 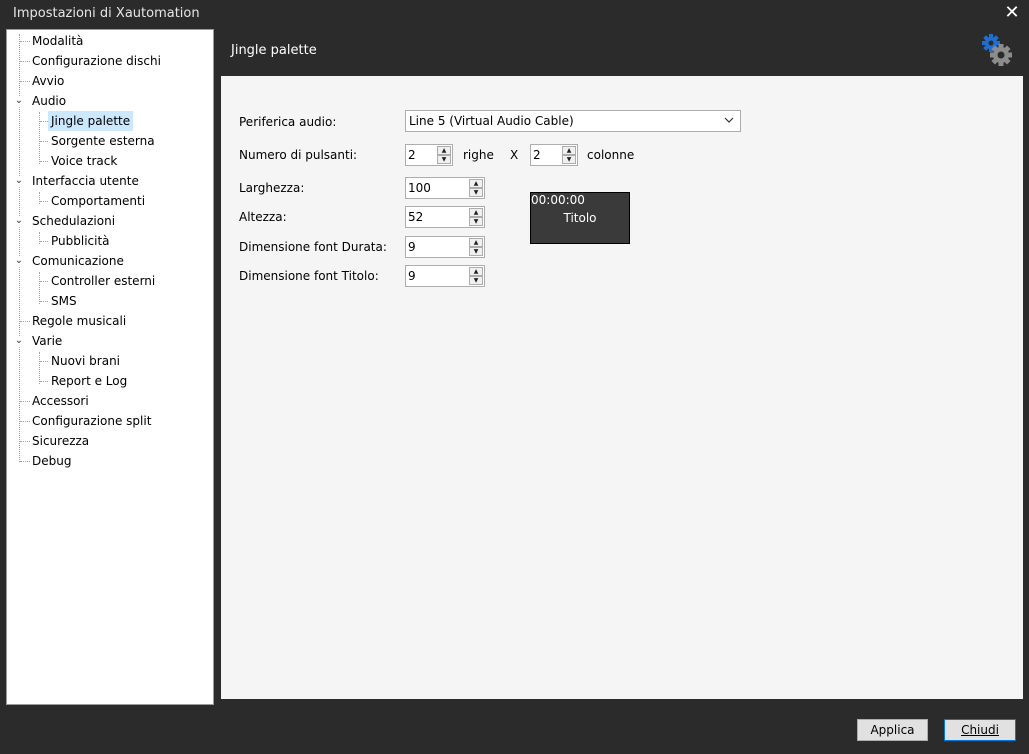 What do you see at coordinates (729, 120) in the screenshot?
I see `chevron-down-icon` at bounding box center [729, 120].